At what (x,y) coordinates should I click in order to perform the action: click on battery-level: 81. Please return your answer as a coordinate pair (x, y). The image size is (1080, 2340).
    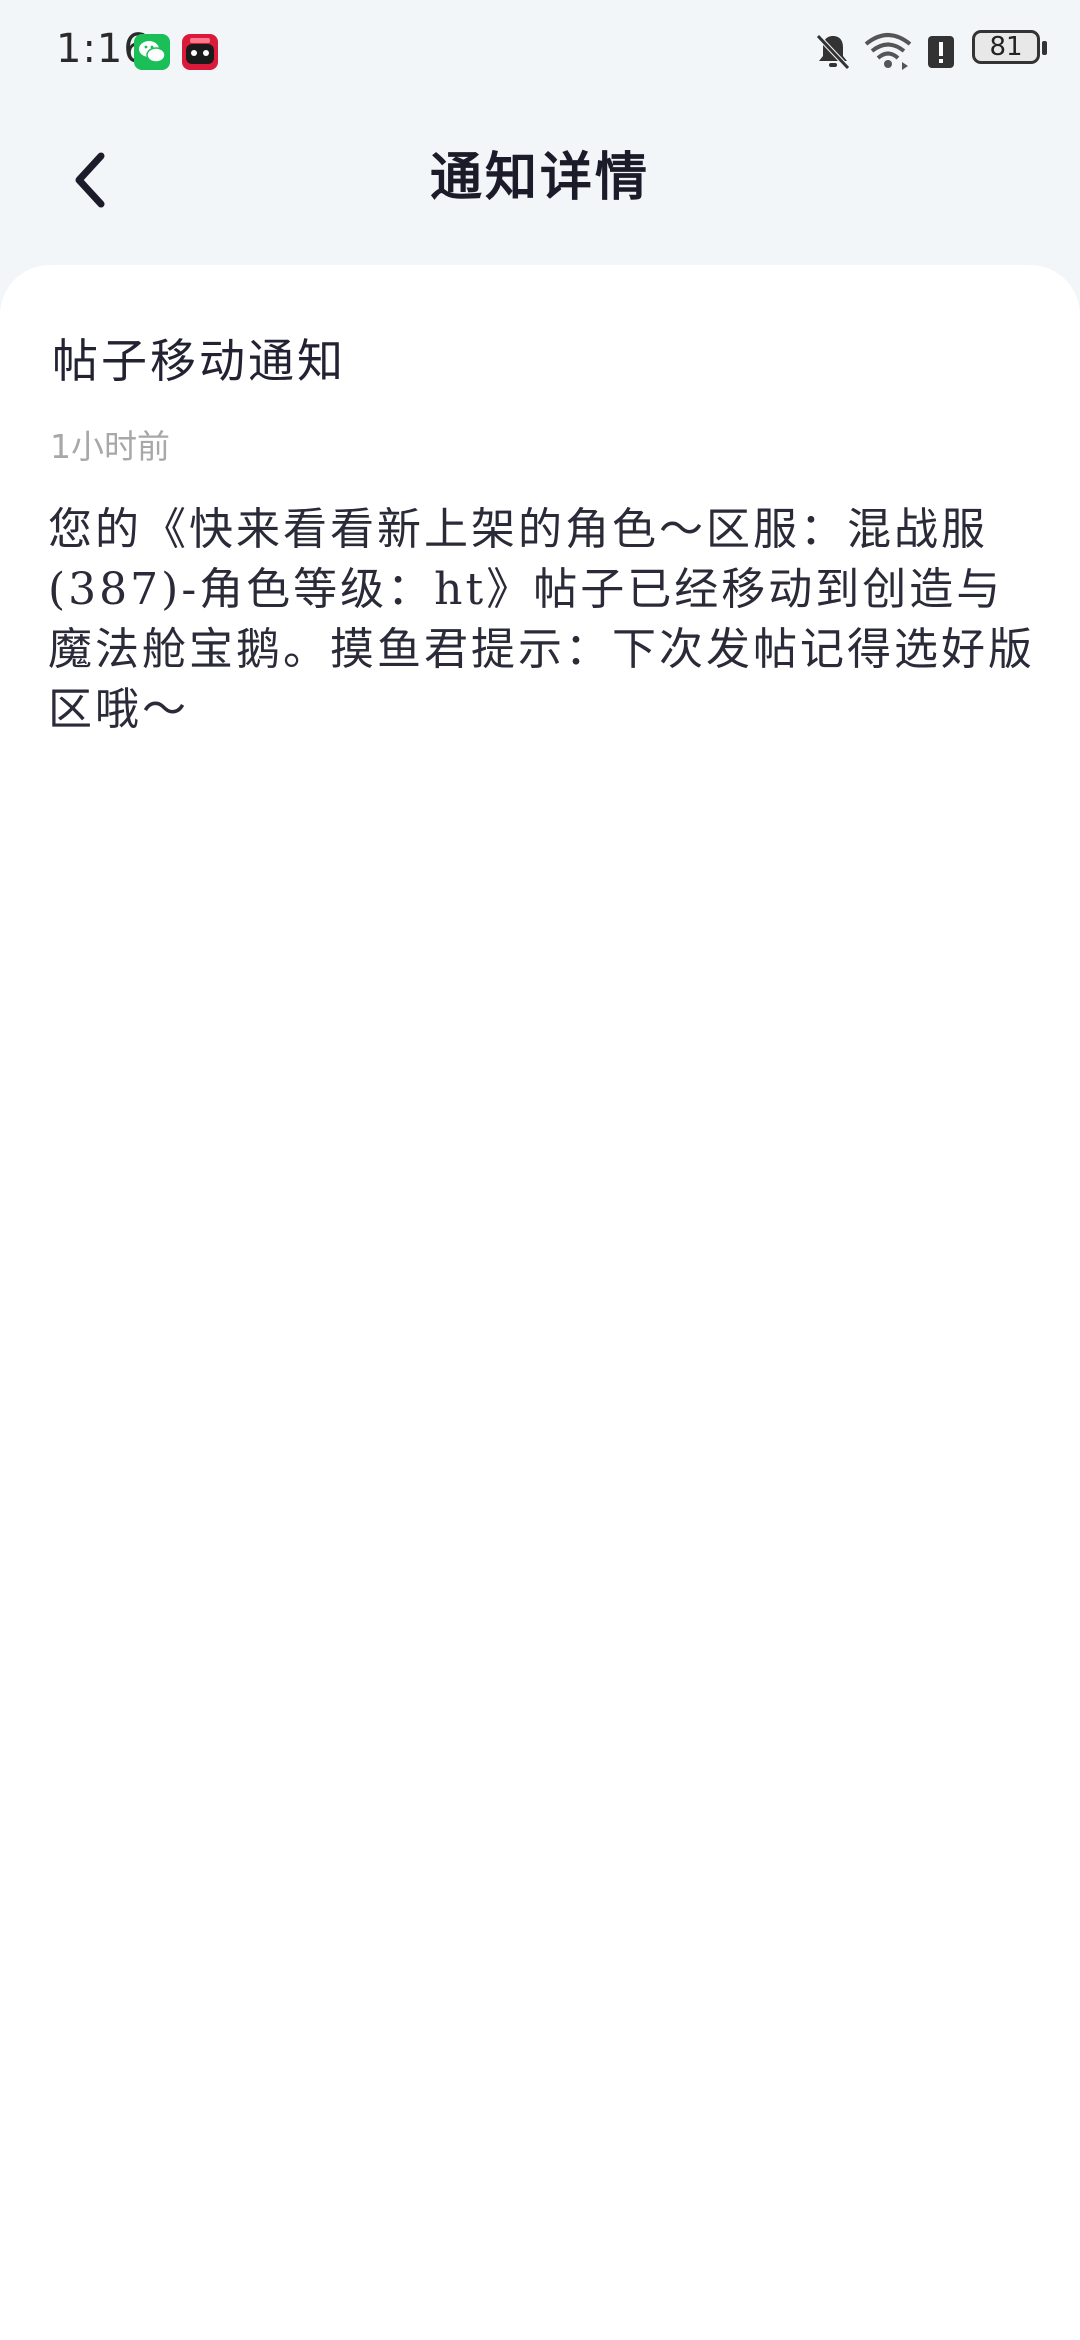
    Looking at the image, I should click on (1006, 47).